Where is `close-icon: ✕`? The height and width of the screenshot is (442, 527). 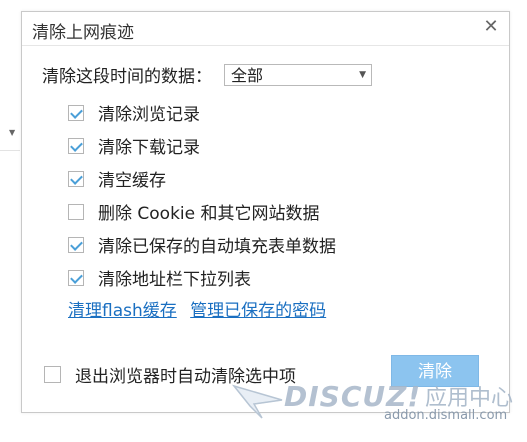
close-icon: ✕ is located at coordinates (491, 27).